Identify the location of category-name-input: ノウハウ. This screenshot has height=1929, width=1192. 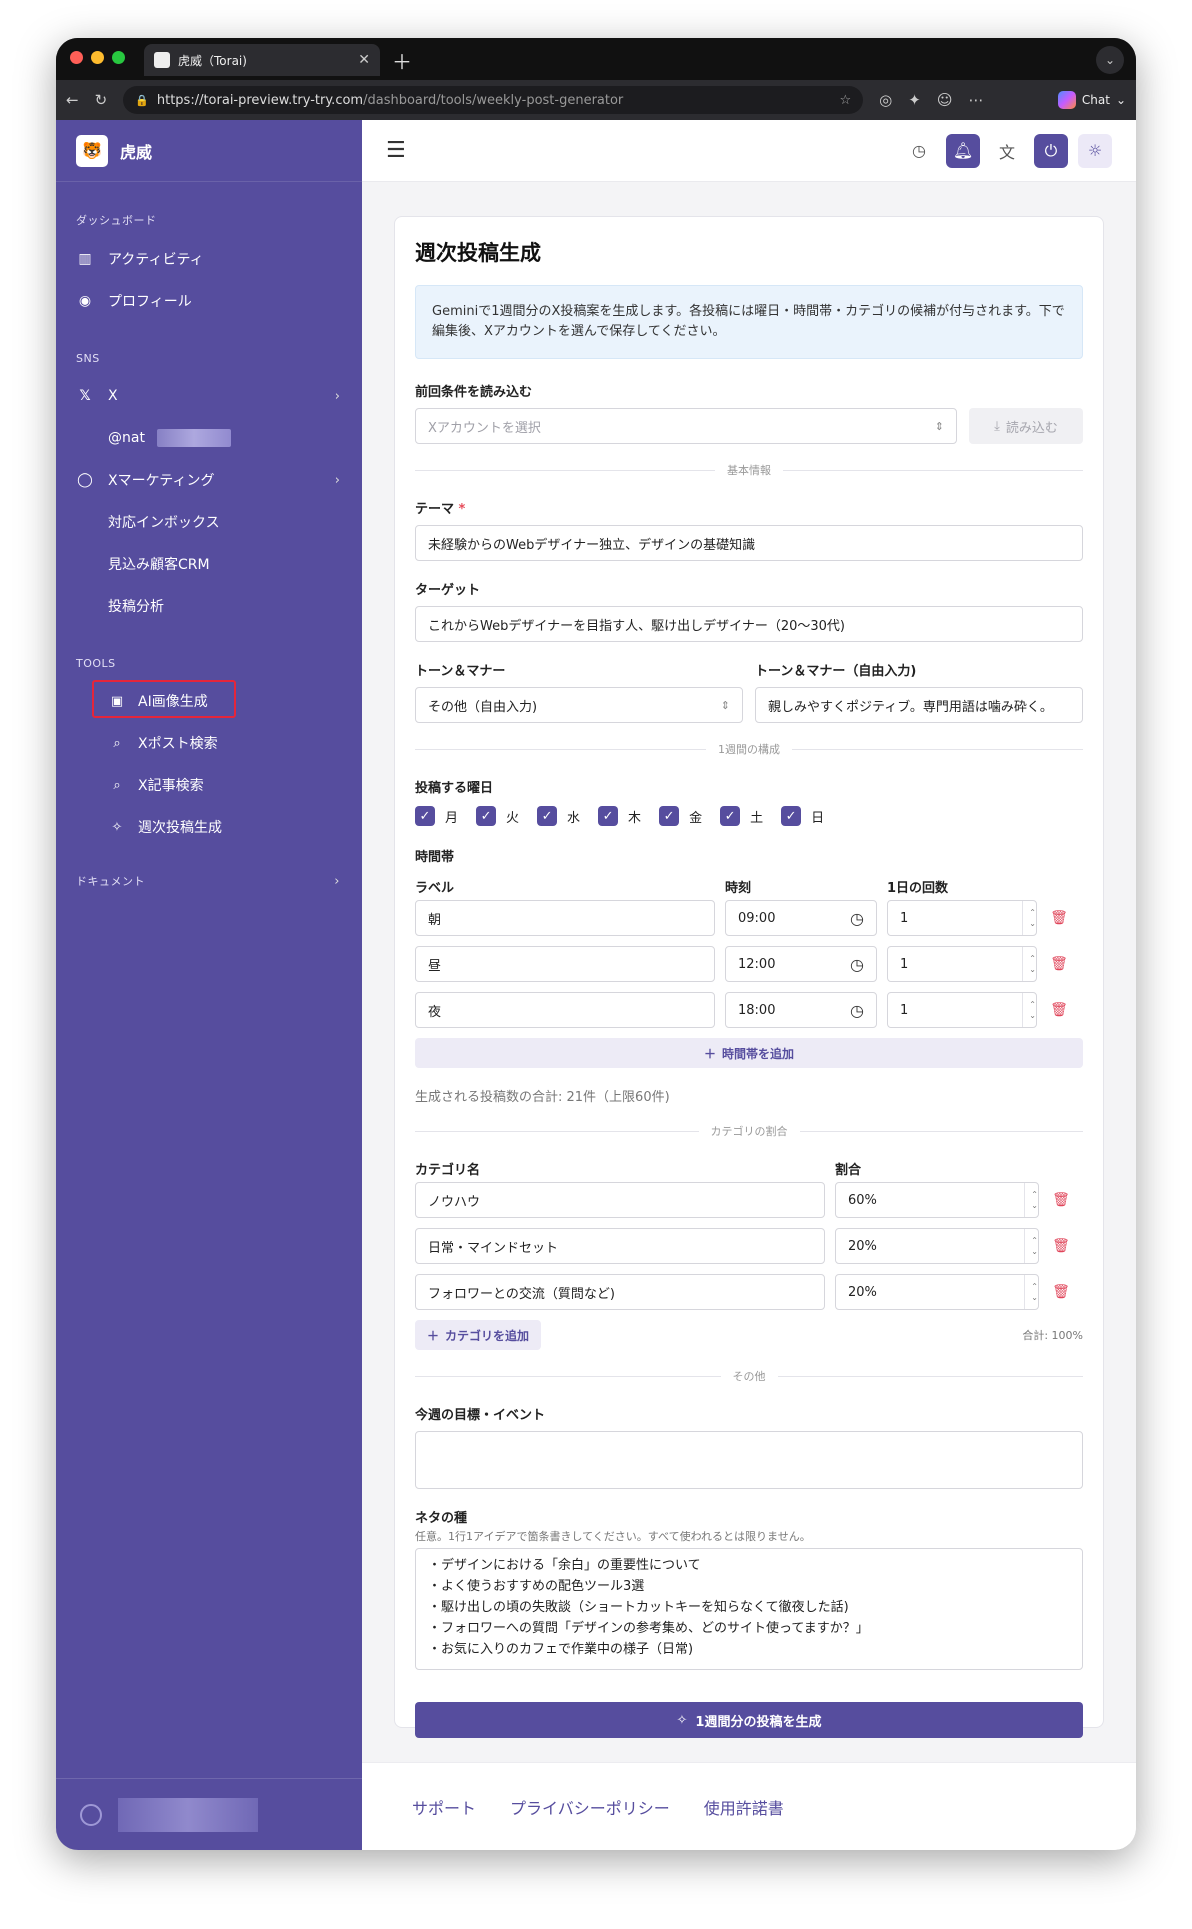
(620, 1200).